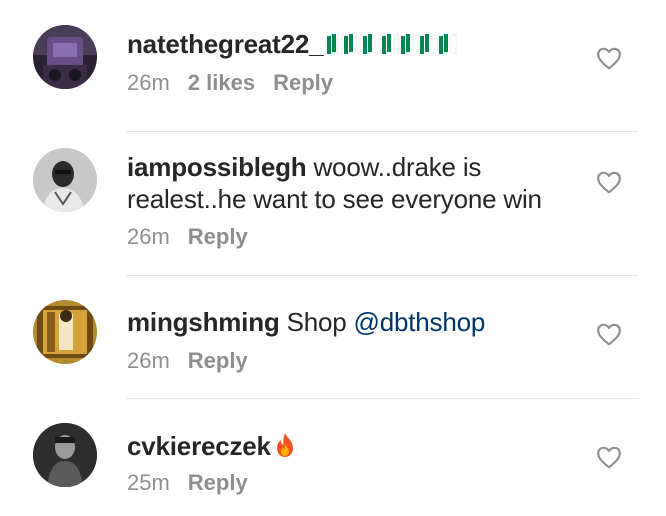 The height and width of the screenshot is (516, 666). What do you see at coordinates (217, 167) in the screenshot?
I see `comment-username: iampossiblegh` at bounding box center [217, 167].